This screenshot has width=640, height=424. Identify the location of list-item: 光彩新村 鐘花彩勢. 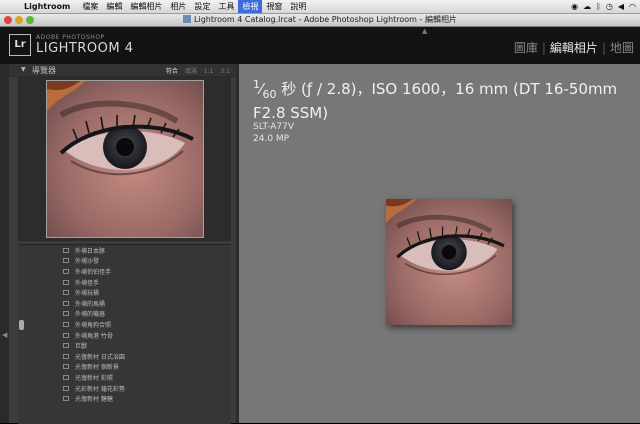
(124, 388).